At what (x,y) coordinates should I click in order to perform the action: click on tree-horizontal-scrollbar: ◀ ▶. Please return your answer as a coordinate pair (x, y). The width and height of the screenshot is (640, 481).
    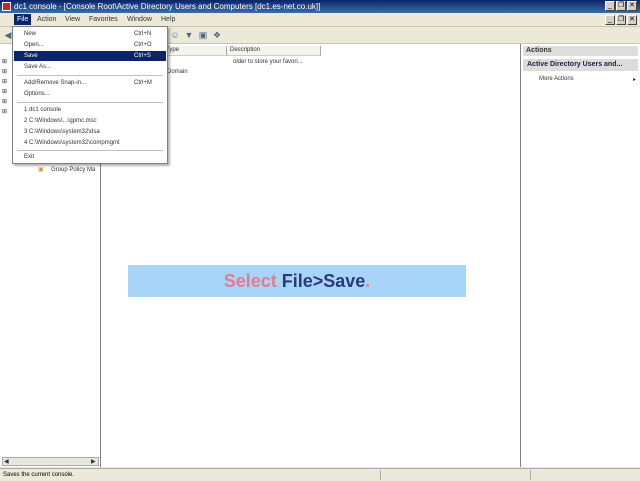
    Looking at the image, I should click on (50, 461).